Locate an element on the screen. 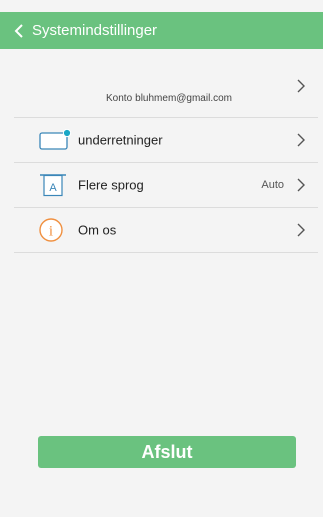  info-icon-letter: i is located at coordinates (51, 232).